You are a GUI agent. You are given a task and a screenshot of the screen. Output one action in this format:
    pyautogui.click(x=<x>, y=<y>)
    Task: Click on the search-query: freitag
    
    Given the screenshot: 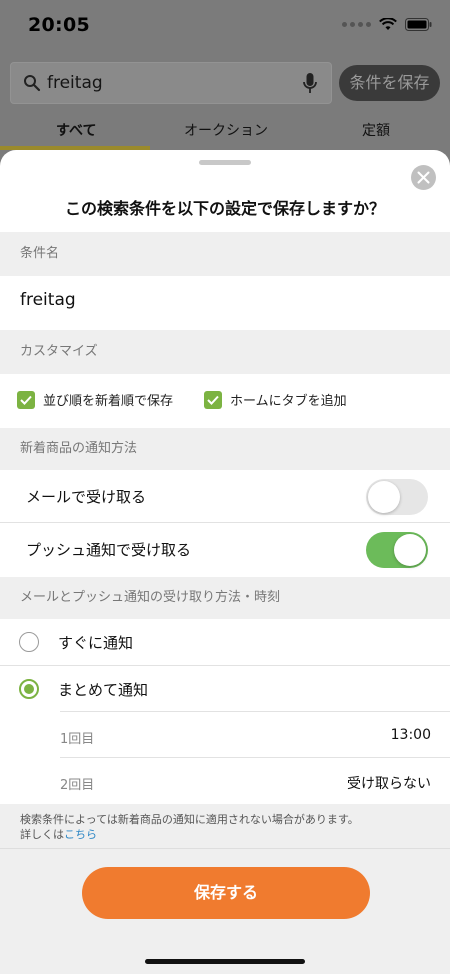 What is the action you would take?
    pyautogui.click(x=75, y=83)
    